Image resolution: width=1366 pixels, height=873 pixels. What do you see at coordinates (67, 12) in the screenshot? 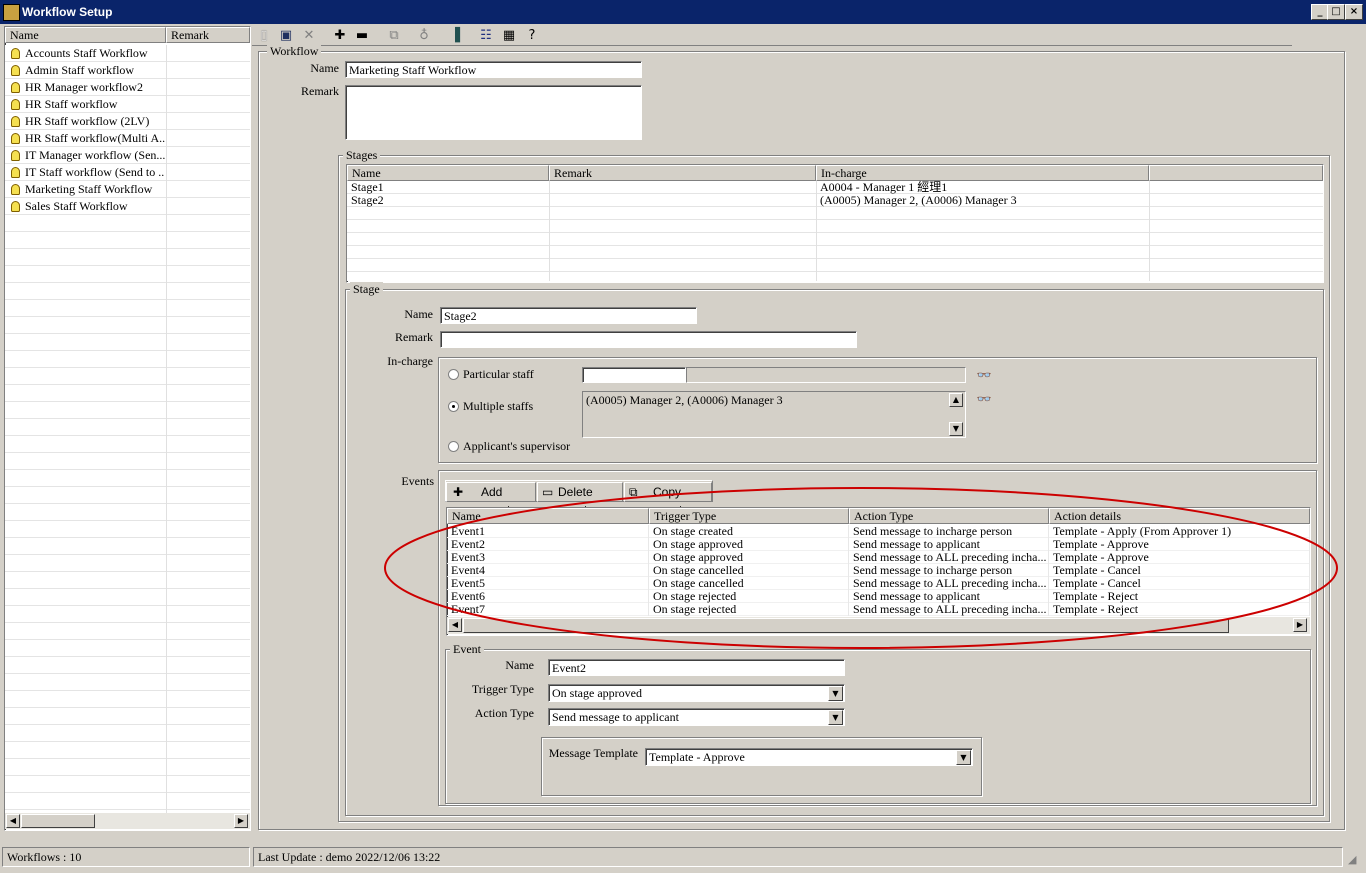
I see `window-title: Workflow Setup` at bounding box center [67, 12].